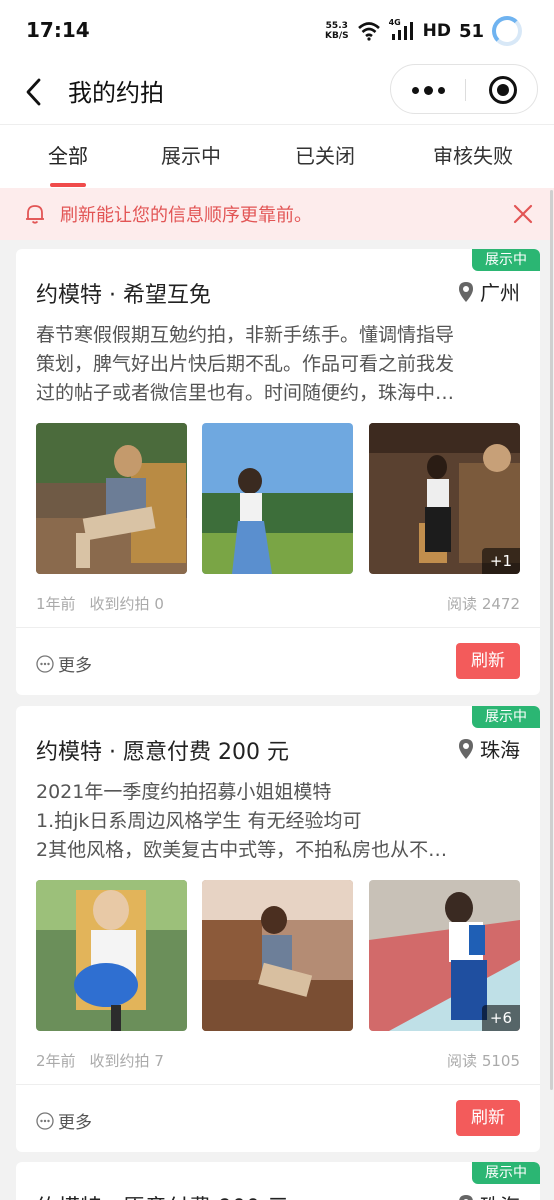 The width and height of the screenshot is (554, 1200). What do you see at coordinates (162, 1195) in the screenshot?
I see `post-title: 约模特 · 愿意付费 900 元` at bounding box center [162, 1195].